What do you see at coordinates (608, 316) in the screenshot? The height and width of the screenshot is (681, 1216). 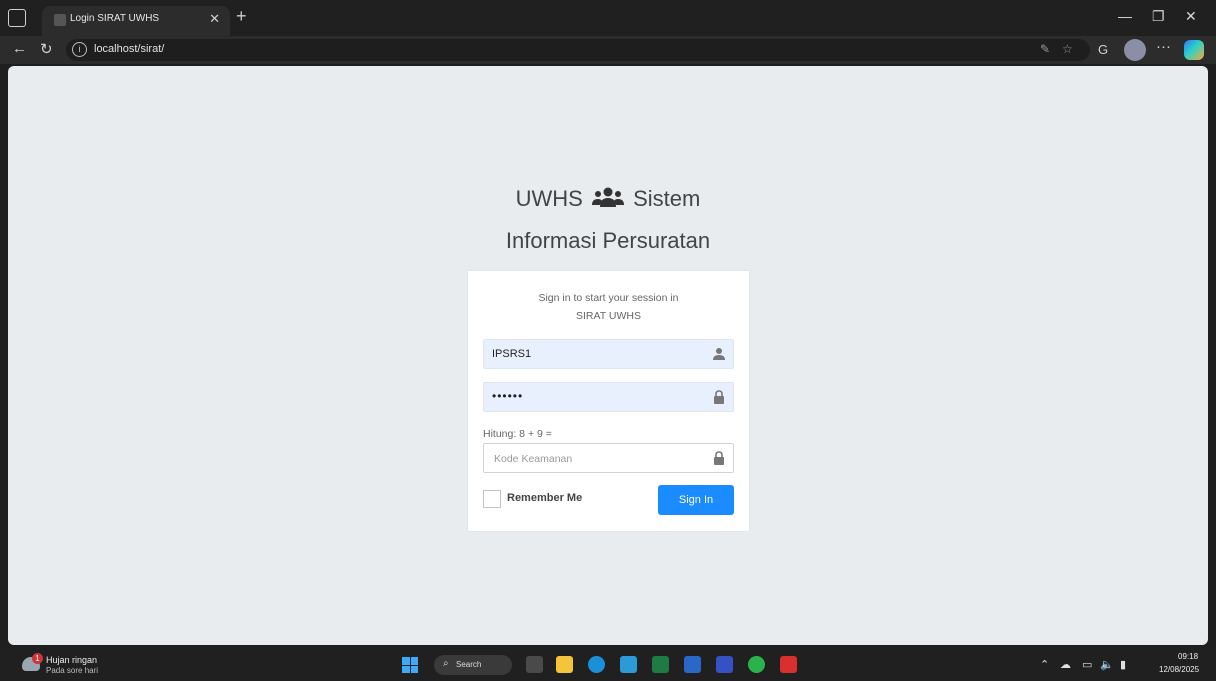 I see `login-message-line2: SIRAT UWHS` at bounding box center [608, 316].